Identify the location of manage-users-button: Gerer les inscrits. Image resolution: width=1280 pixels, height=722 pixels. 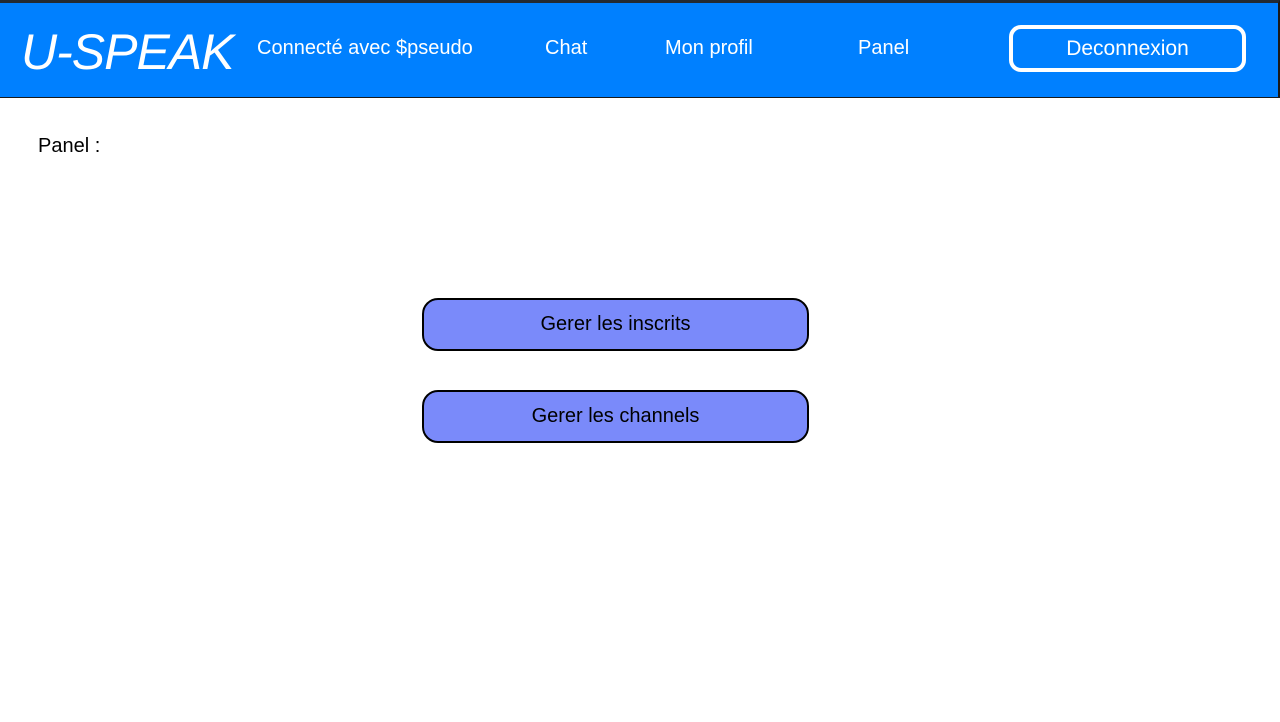
(615, 324).